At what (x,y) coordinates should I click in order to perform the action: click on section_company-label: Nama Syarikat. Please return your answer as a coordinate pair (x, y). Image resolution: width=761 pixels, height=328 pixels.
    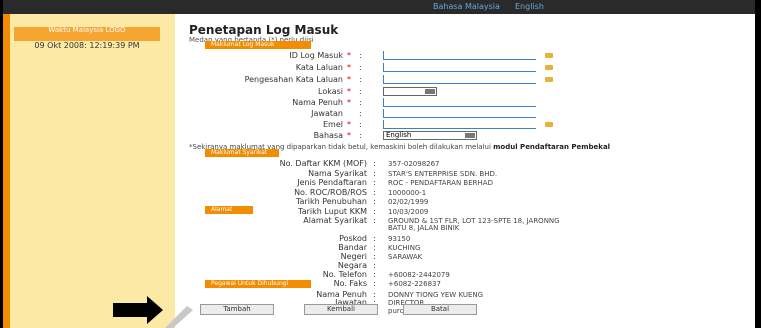
    Looking at the image, I should click on (337, 173).